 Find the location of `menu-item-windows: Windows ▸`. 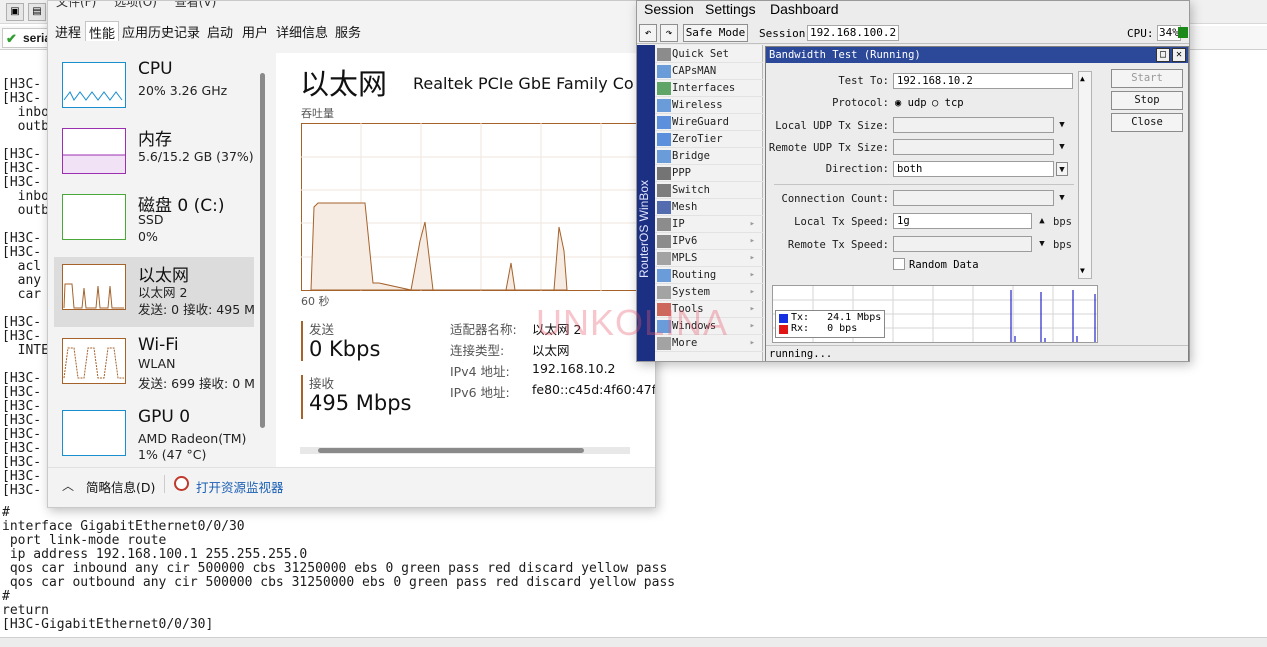

menu-item-windows: Windows ▸ is located at coordinates (709, 326).